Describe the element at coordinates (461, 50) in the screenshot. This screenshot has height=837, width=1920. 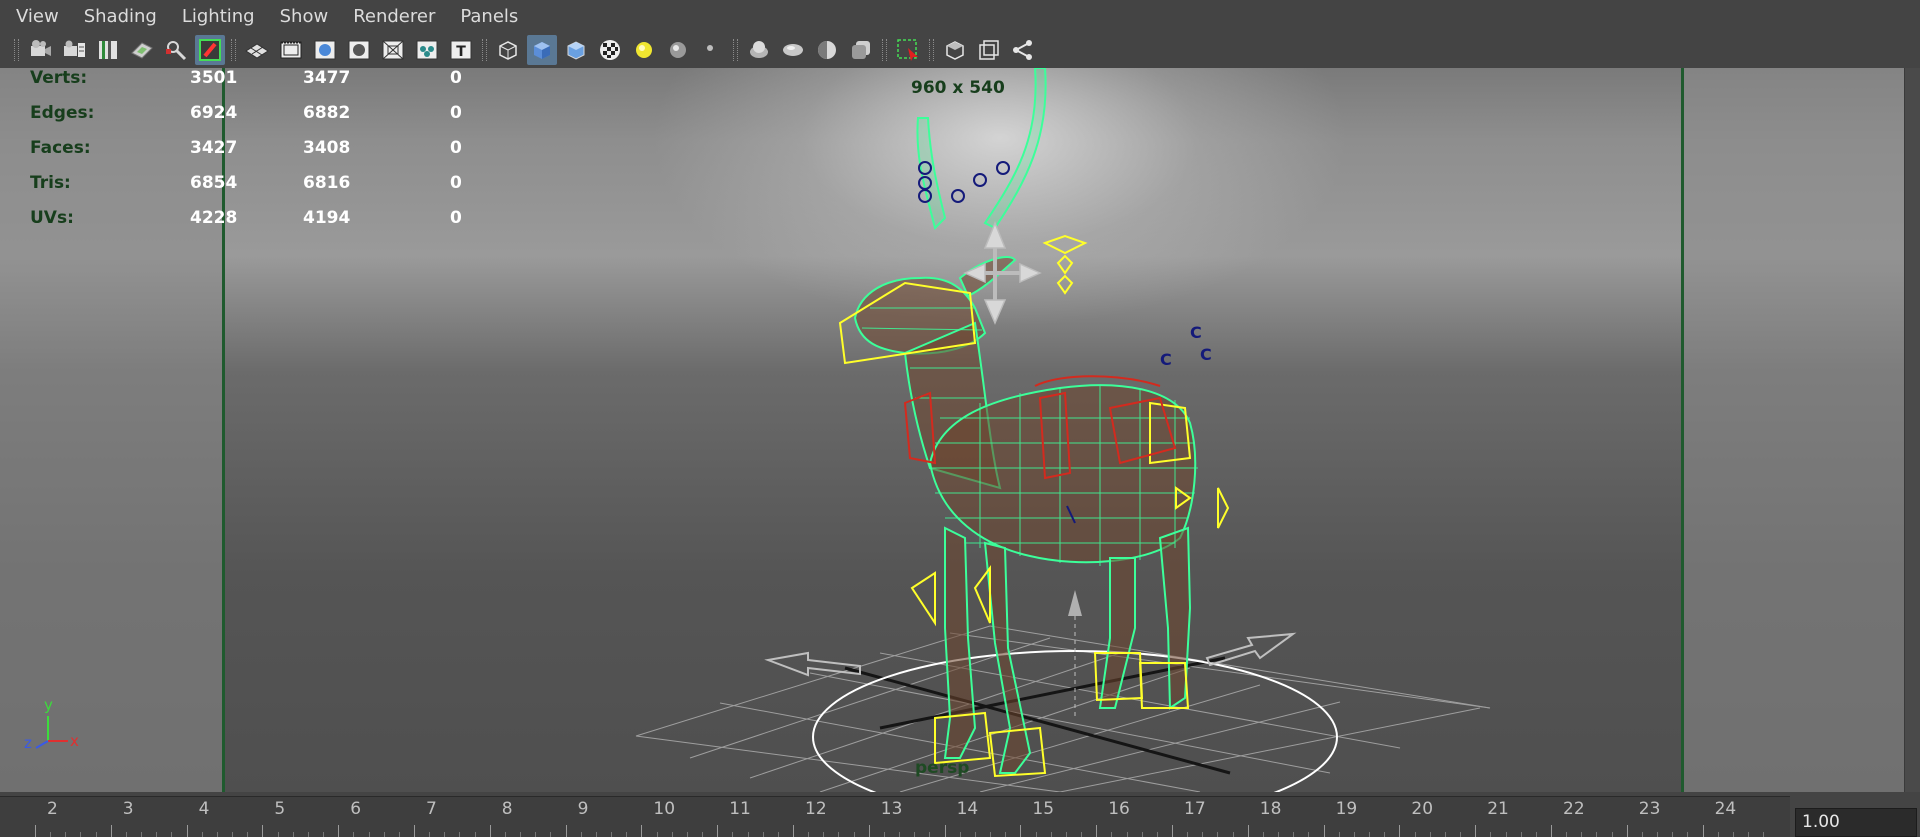
I see `safe-title-icon: T` at that location.